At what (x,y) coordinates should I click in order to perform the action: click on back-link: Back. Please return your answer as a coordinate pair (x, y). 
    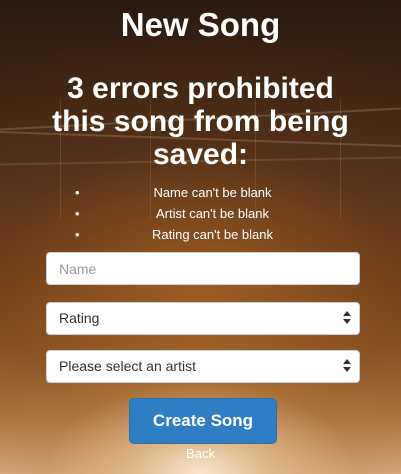
    Looking at the image, I should click on (200, 453).